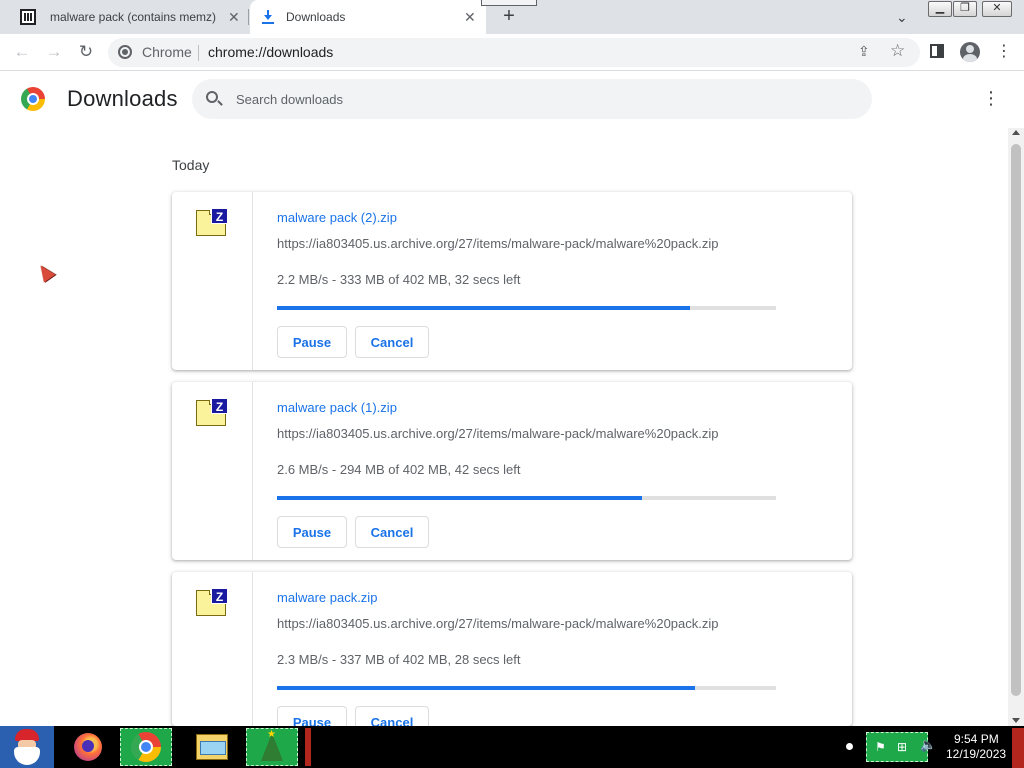  What do you see at coordinates (849, 746) in the screenshot?
I see `tray-notification-dot` at bounding box center [849, 746].